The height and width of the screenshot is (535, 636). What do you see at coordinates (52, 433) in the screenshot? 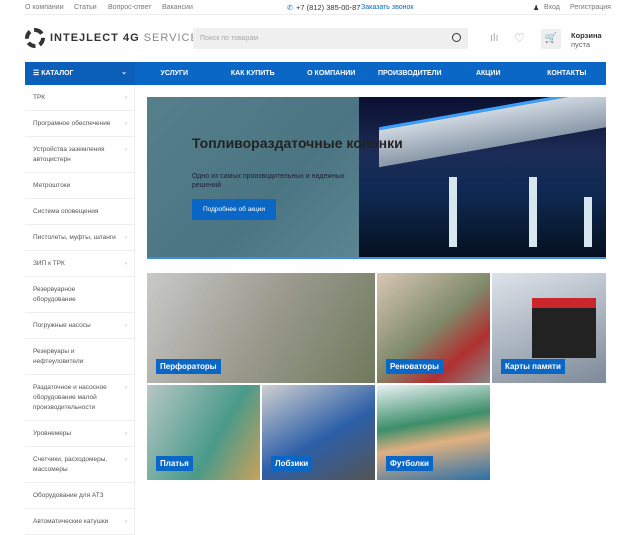
I see `sidebar-item-label: Уровнемеры` at bounding box center [52, 433].